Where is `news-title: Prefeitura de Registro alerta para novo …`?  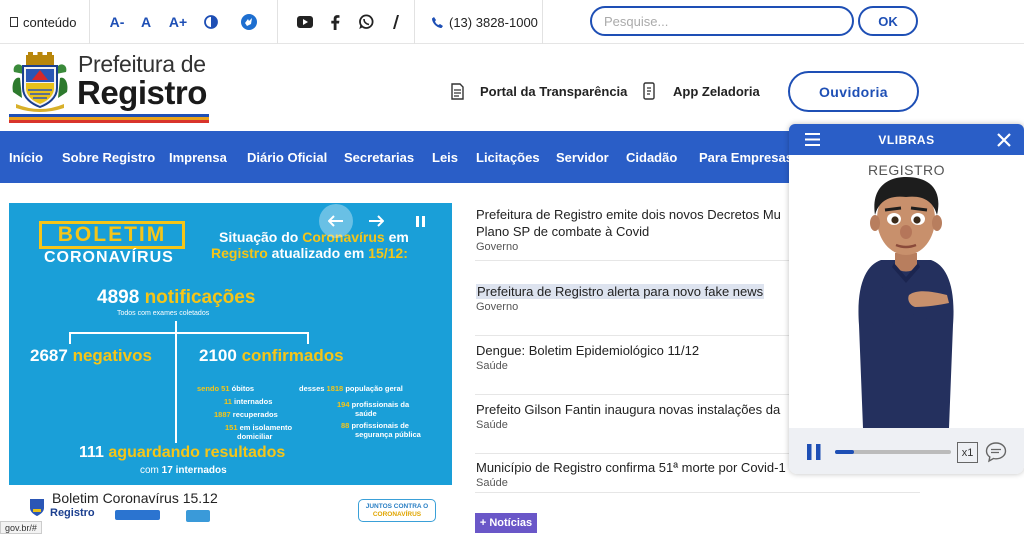
news-title: Prefeitura de Registro alerta para novo … is located at coordinates (620, 291).